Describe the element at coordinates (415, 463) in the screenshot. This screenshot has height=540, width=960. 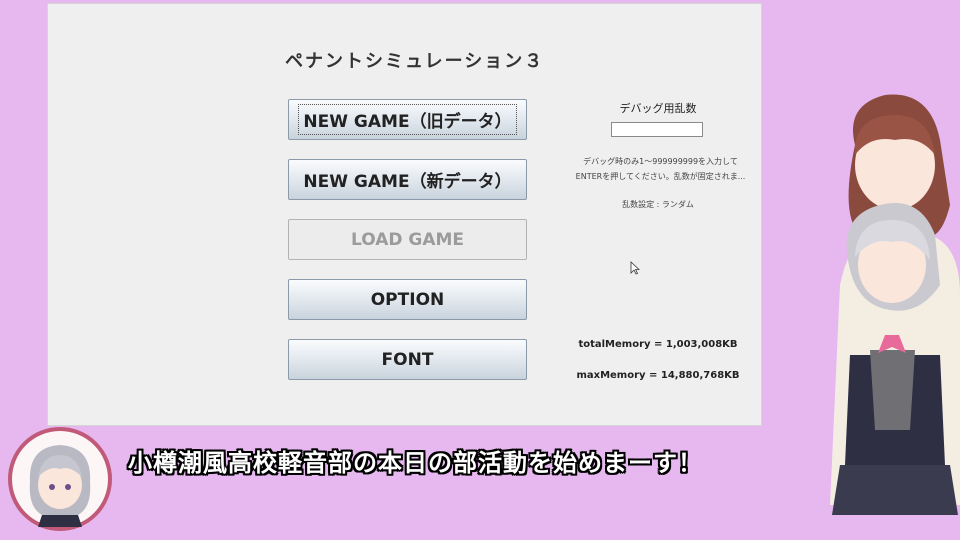
I see `subtitle-caption: 小樽潮風高校軽音部の本日の部活動を始めまーす！` at that location.